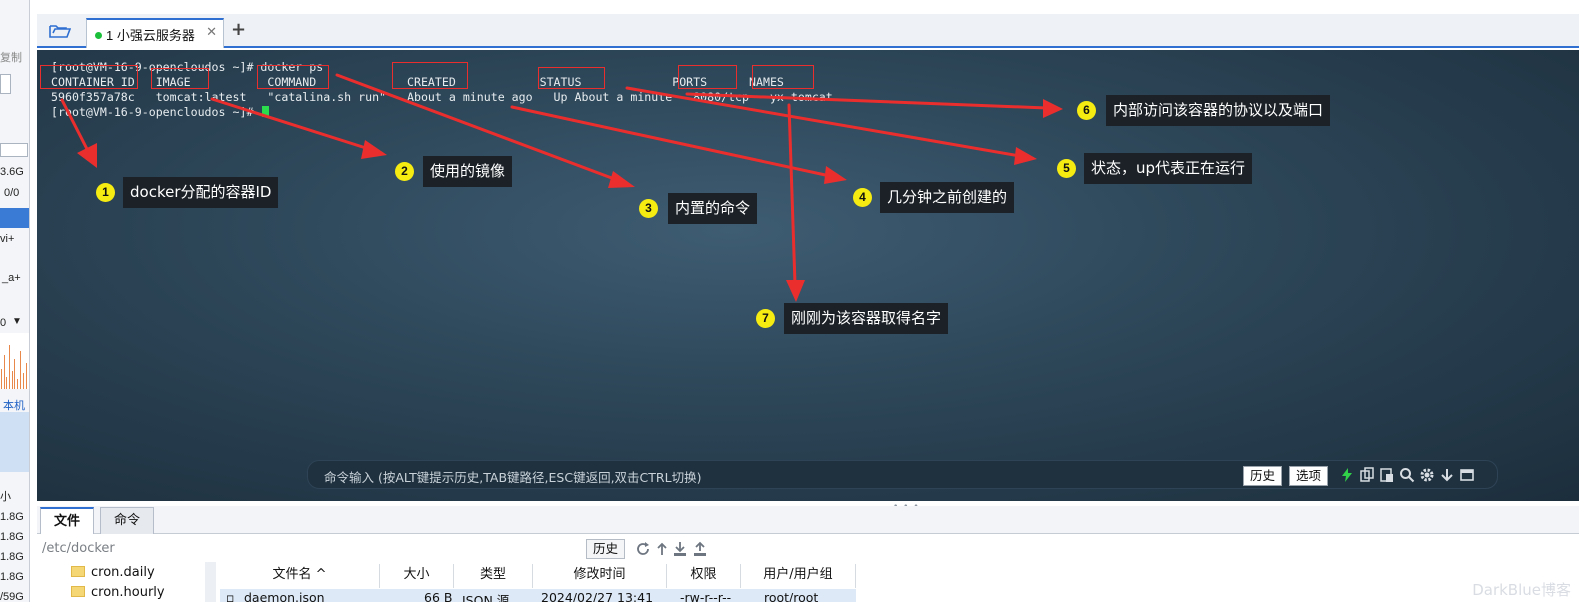 The height and width of the screenshot is (602, 1579). I want to click on tab-files: 文件, so click(67, 520).